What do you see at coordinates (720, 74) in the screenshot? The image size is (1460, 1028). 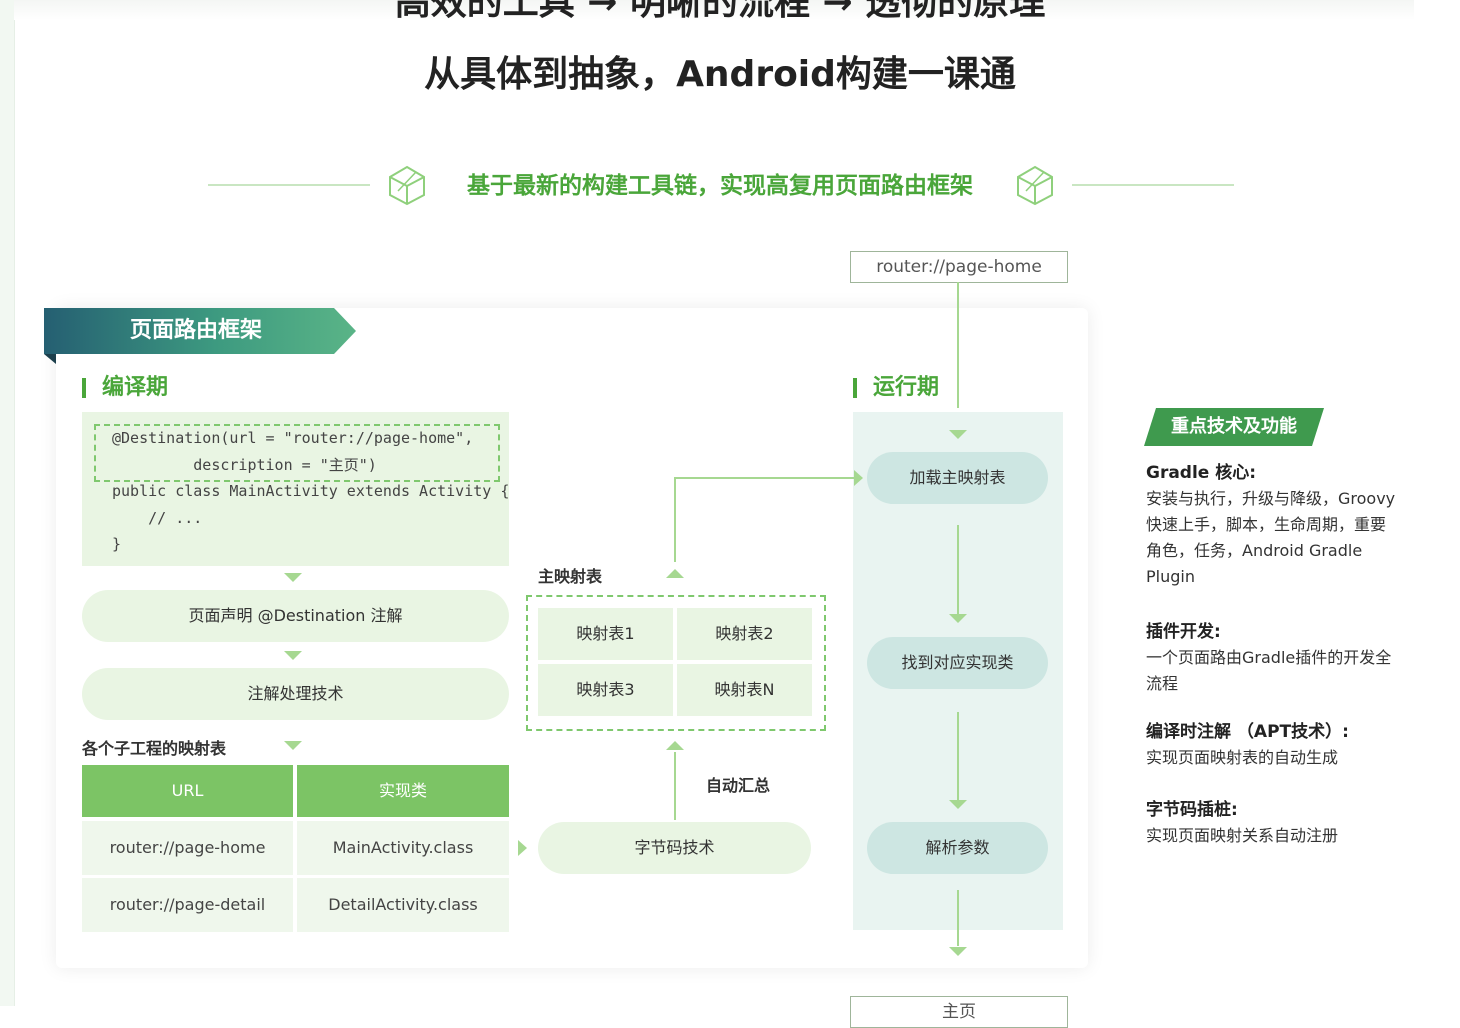 I see `headline-line2: 从具体到抽象，Android构建一课通` at bounding box center [720, 74].